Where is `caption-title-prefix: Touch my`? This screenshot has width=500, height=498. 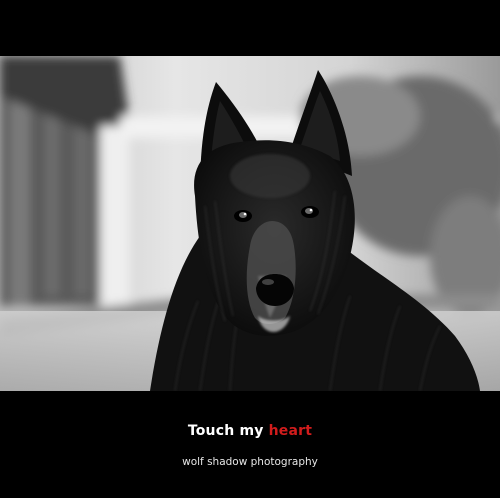 caption-title-prefix: Touch my is located at coordinates (228, 431).